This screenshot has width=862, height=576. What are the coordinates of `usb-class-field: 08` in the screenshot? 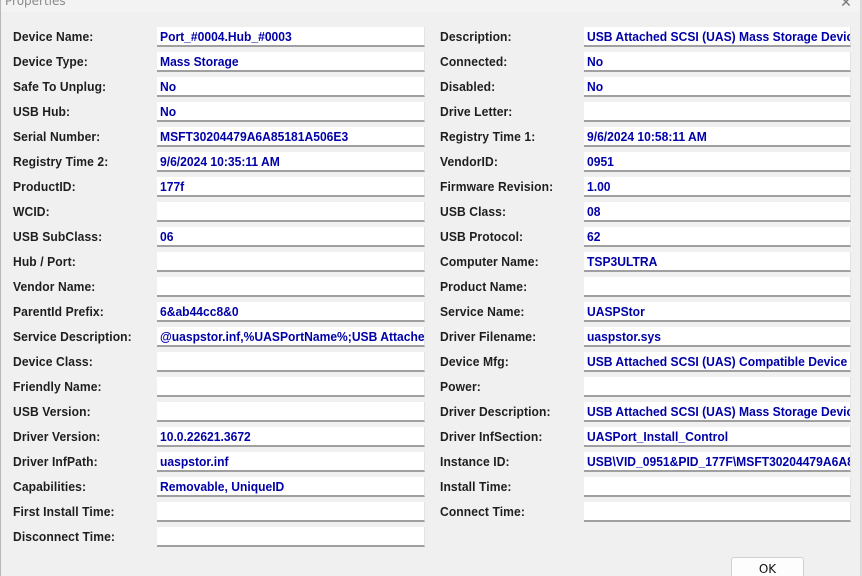 It's located at (717, 212).